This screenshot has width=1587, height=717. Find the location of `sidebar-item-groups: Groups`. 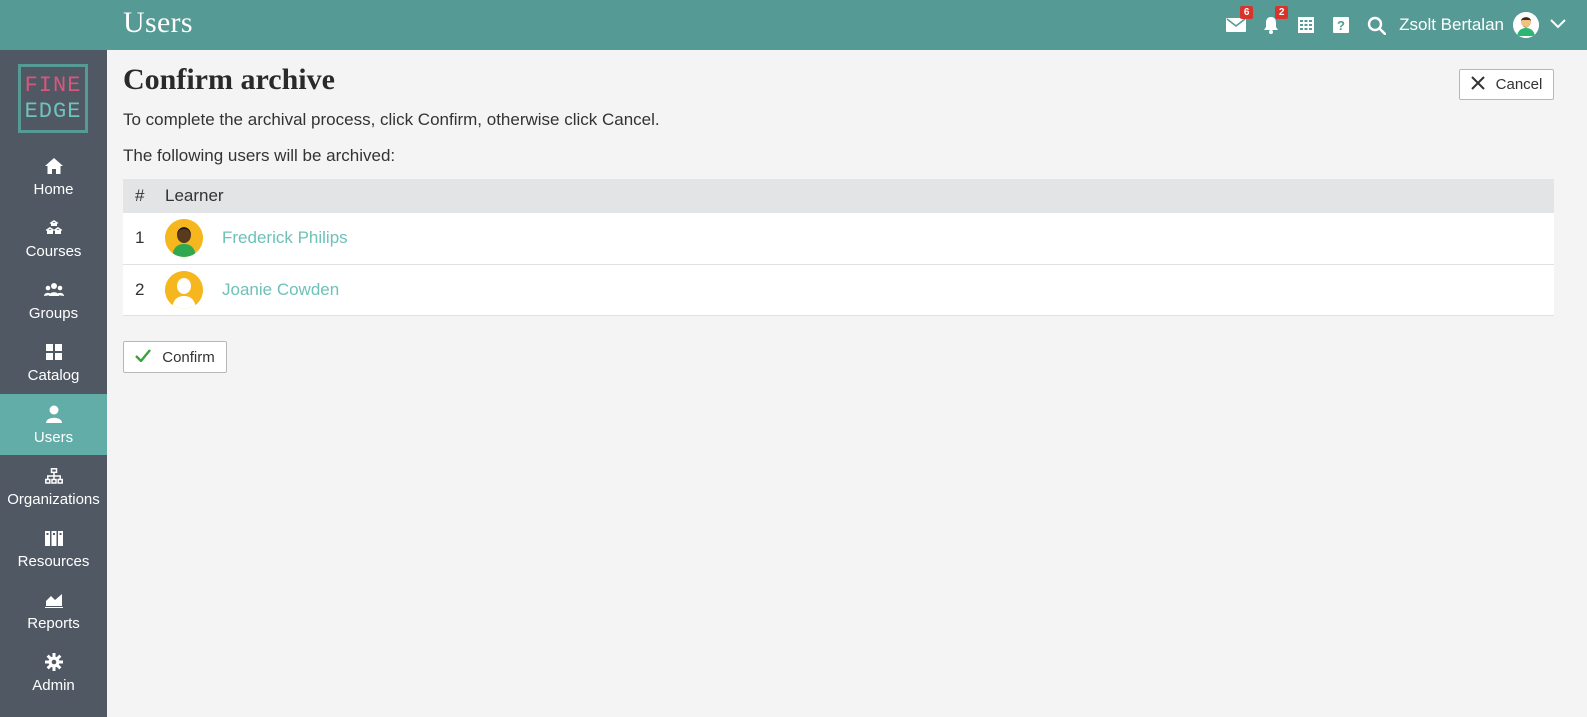

sidebar-item-groups: Groups is located at coordinates (53, 300).